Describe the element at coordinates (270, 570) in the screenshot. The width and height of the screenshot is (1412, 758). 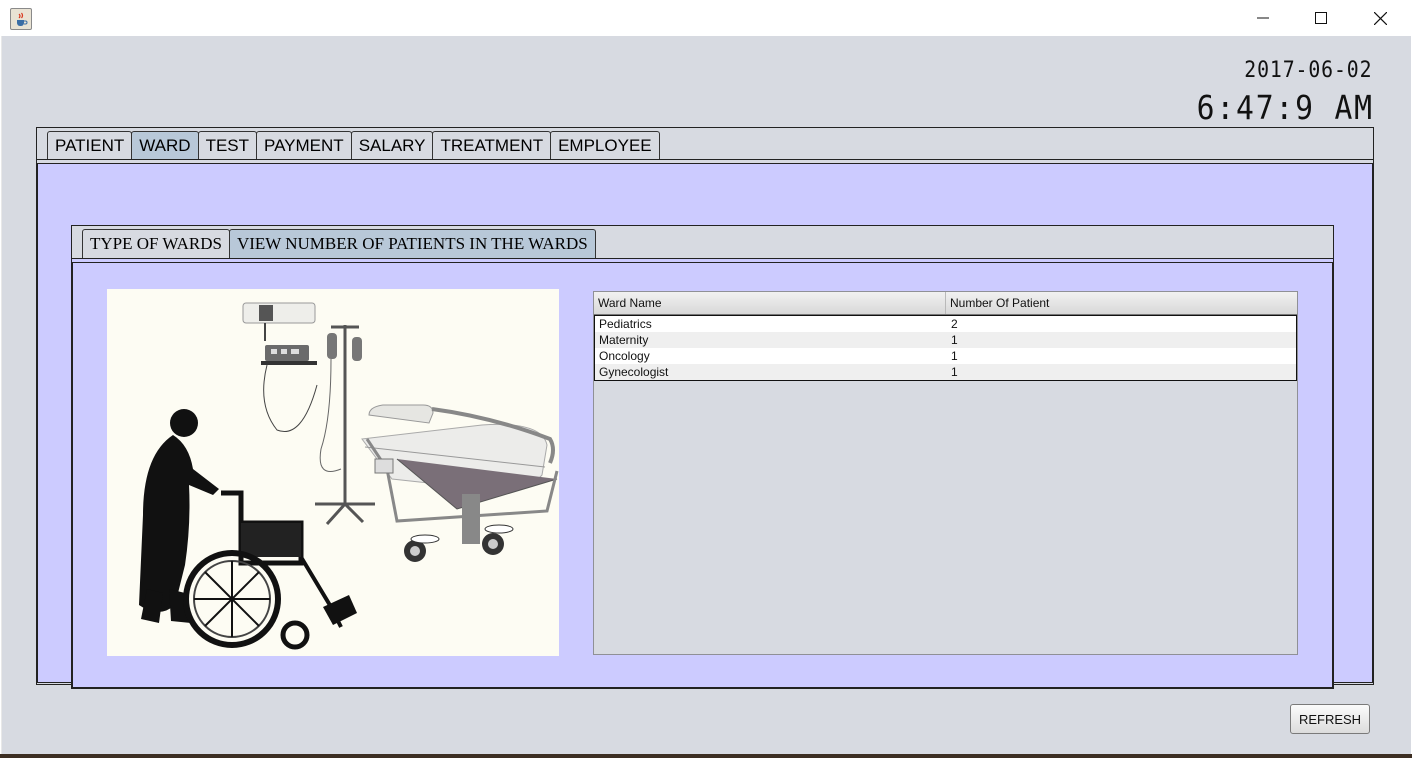
I see `wheelchair-icon` at that location.